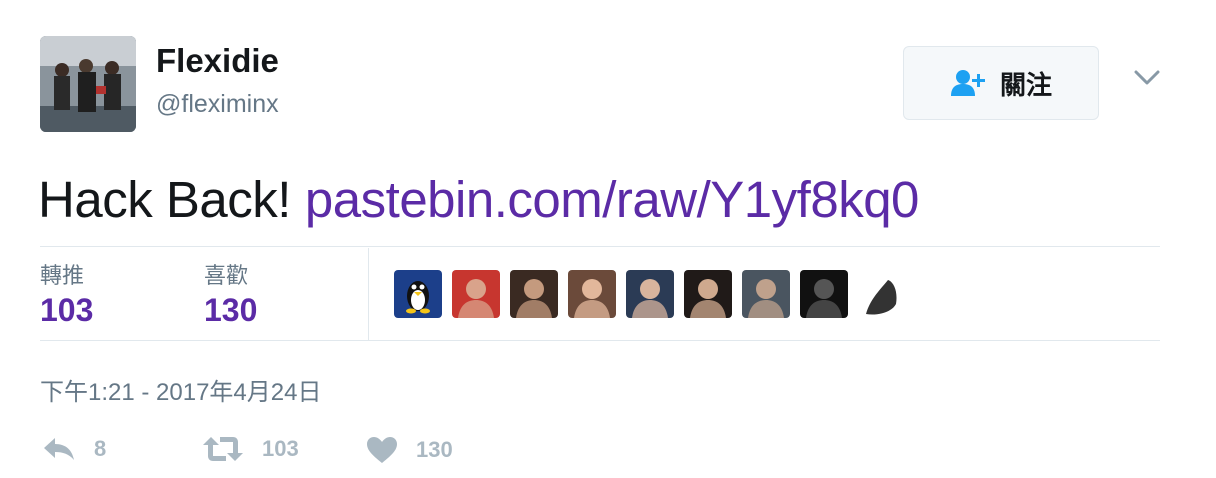 The image size is (1216, 478). What do you see at coordinates (534, 294) in the screenshot?
I see `curly-hair-avatar` at bounding box center [534, 294].